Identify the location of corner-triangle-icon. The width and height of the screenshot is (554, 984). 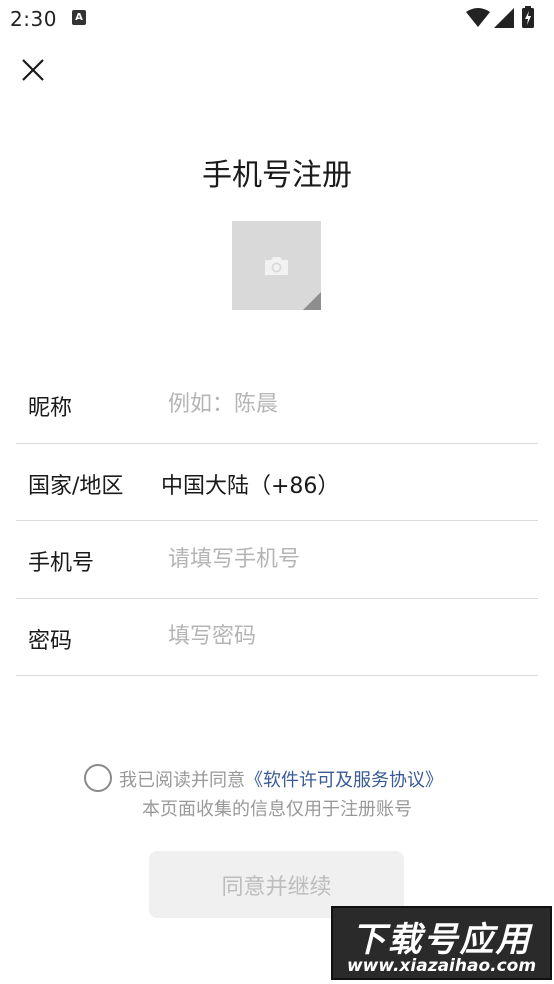
(312, 301).